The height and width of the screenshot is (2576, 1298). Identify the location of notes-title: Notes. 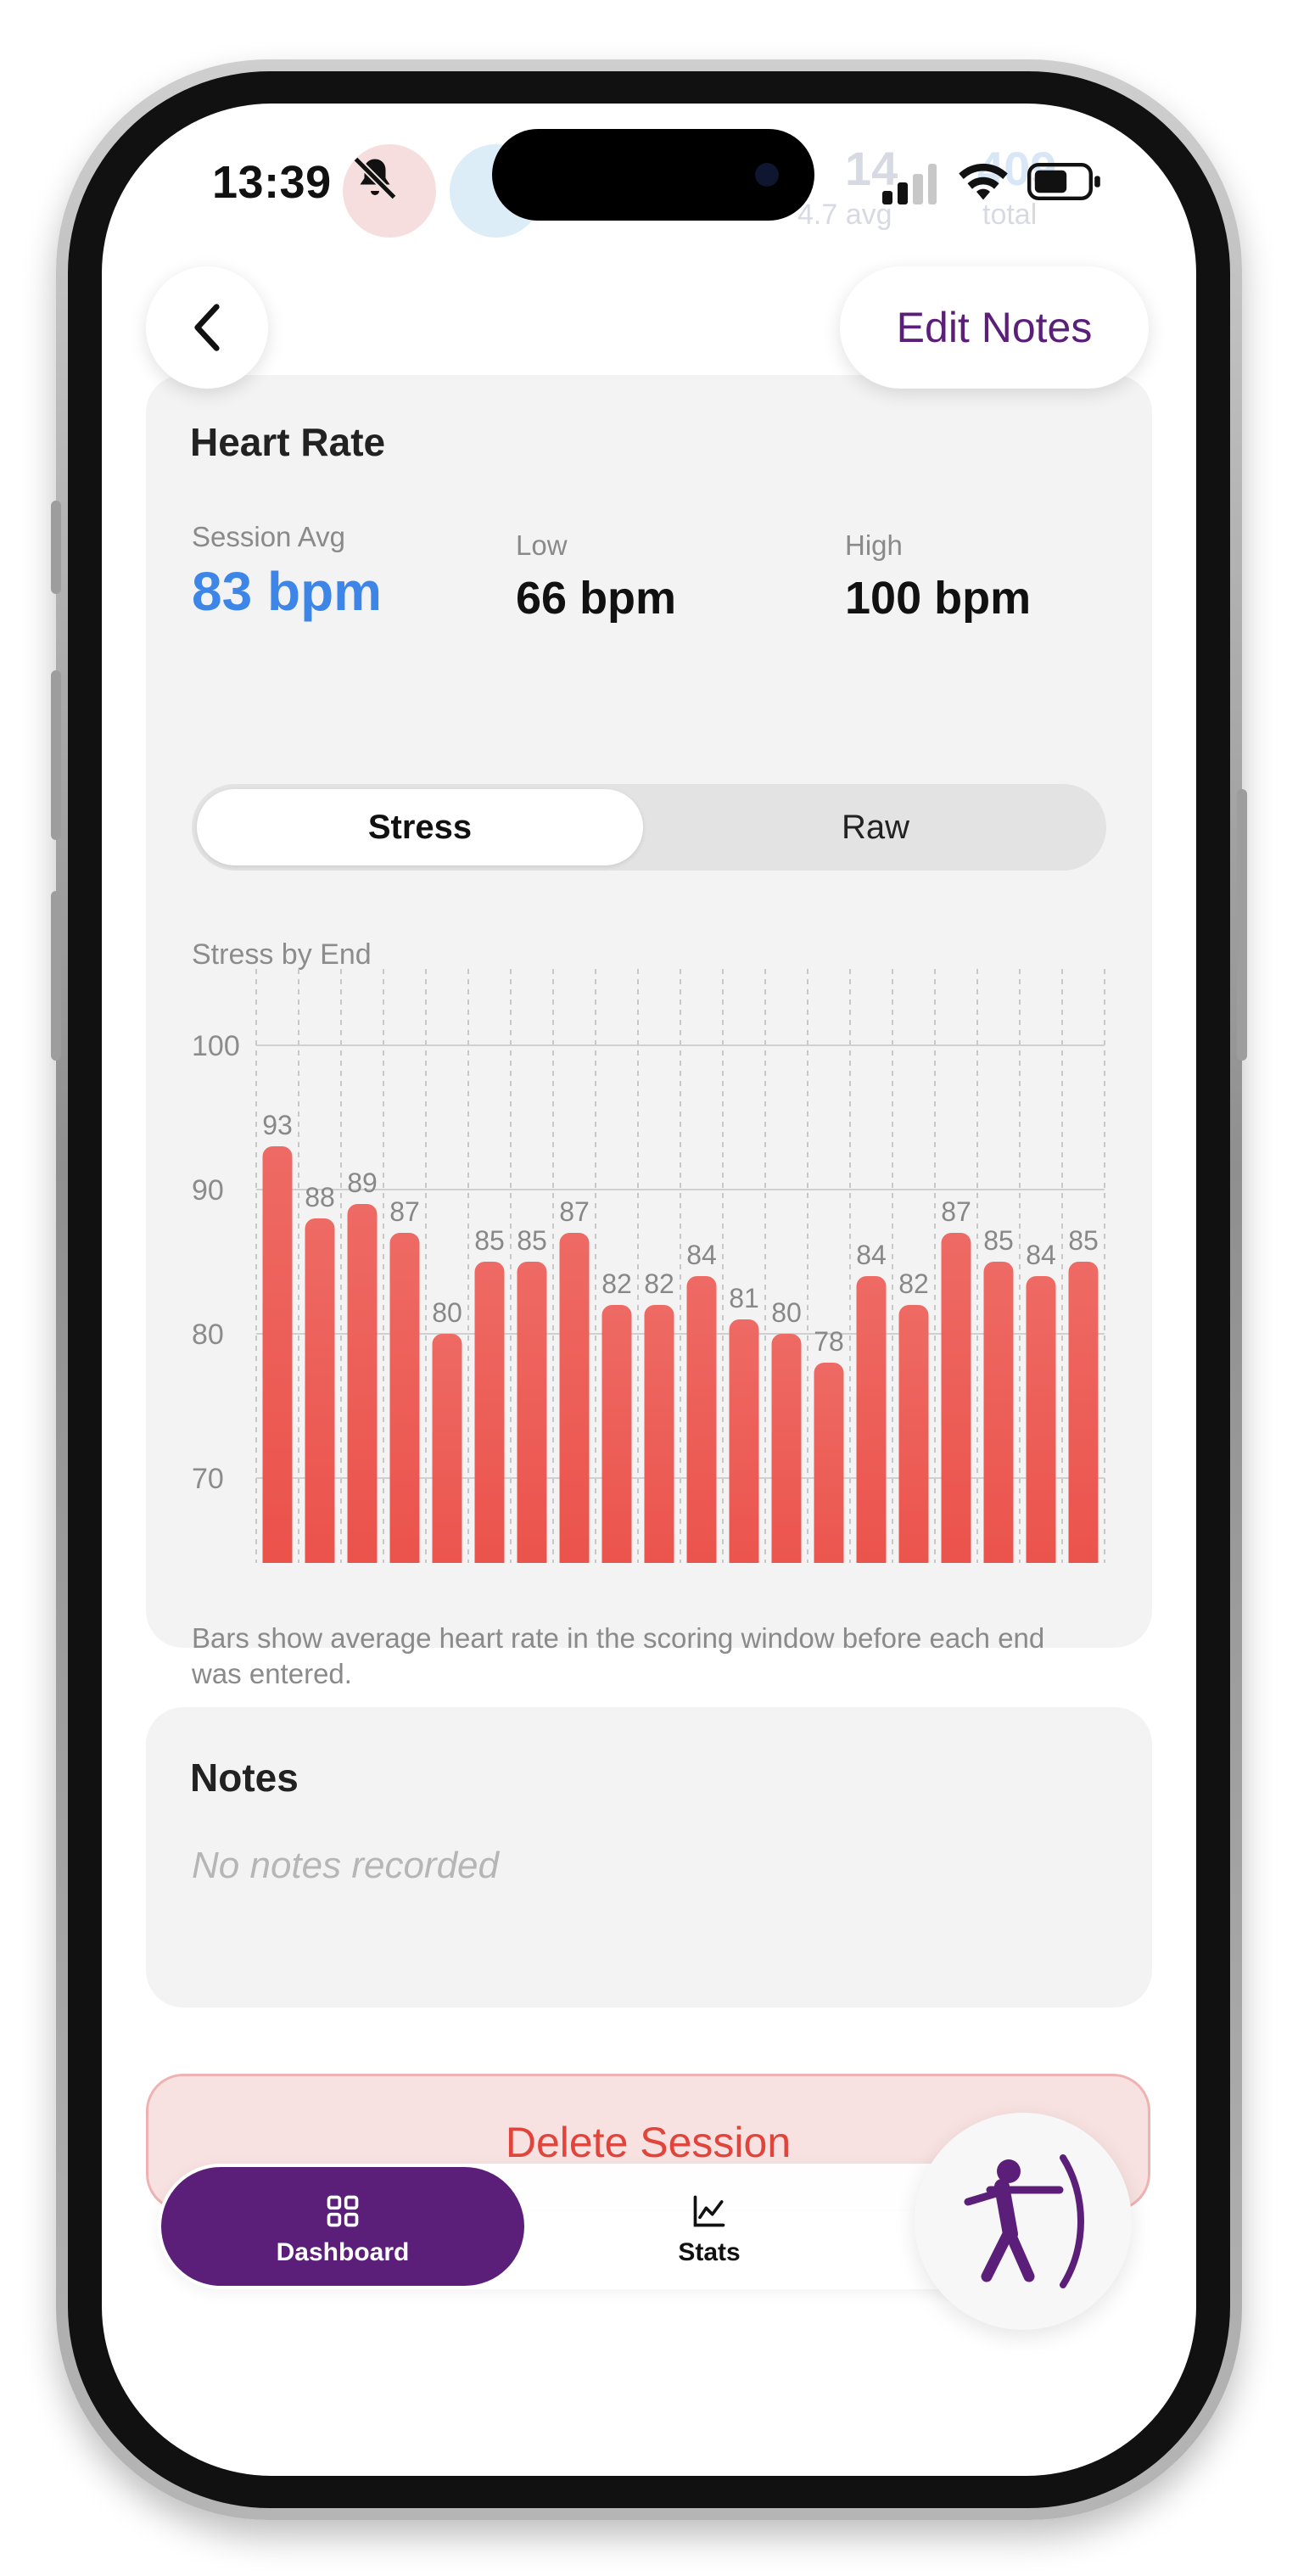
(244, 1778).